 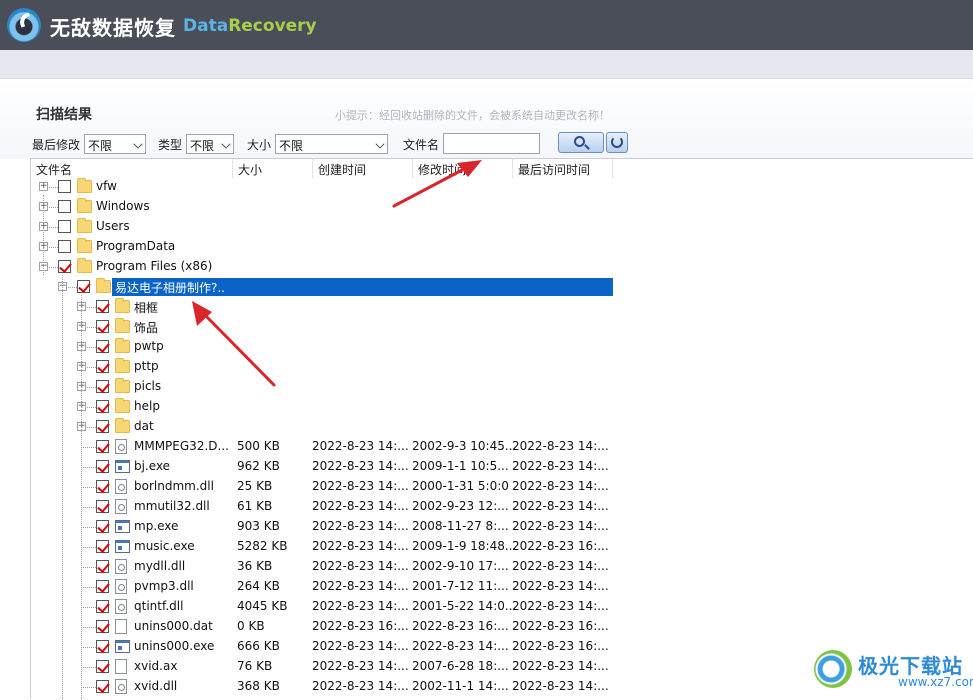 What do you see at coordinates (460, 486) in the screenshot?
I see `modified-time: 2000-1-31 5:0:0` at bounding box center [460, 486].